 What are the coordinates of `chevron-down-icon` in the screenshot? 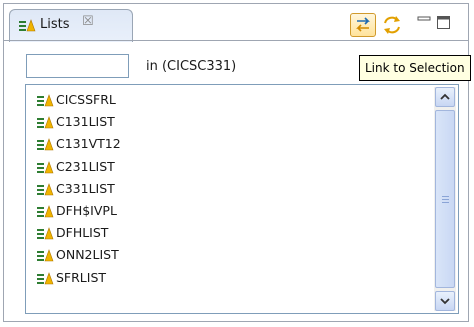 It's located at (445, 301).